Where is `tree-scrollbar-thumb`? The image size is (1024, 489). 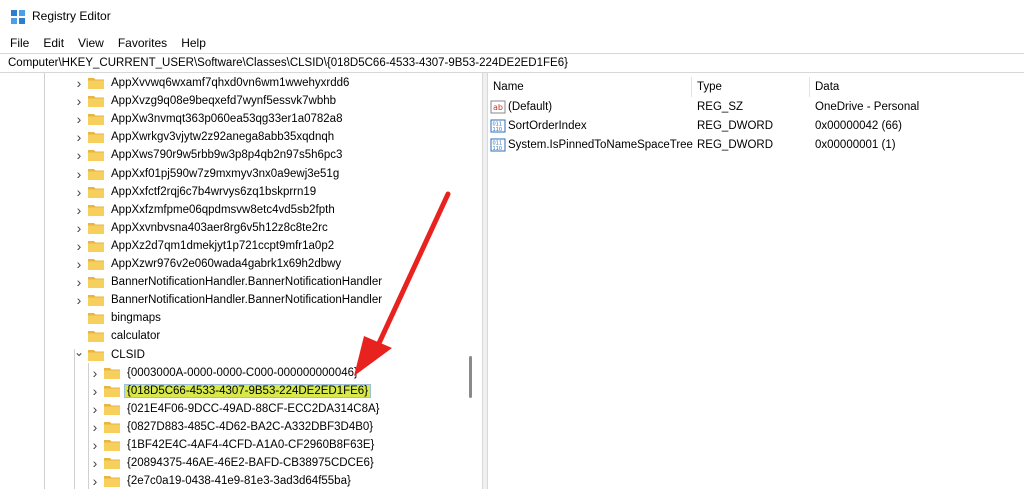 tree-scrollbar-thumb is located at coordinates (470, 377).